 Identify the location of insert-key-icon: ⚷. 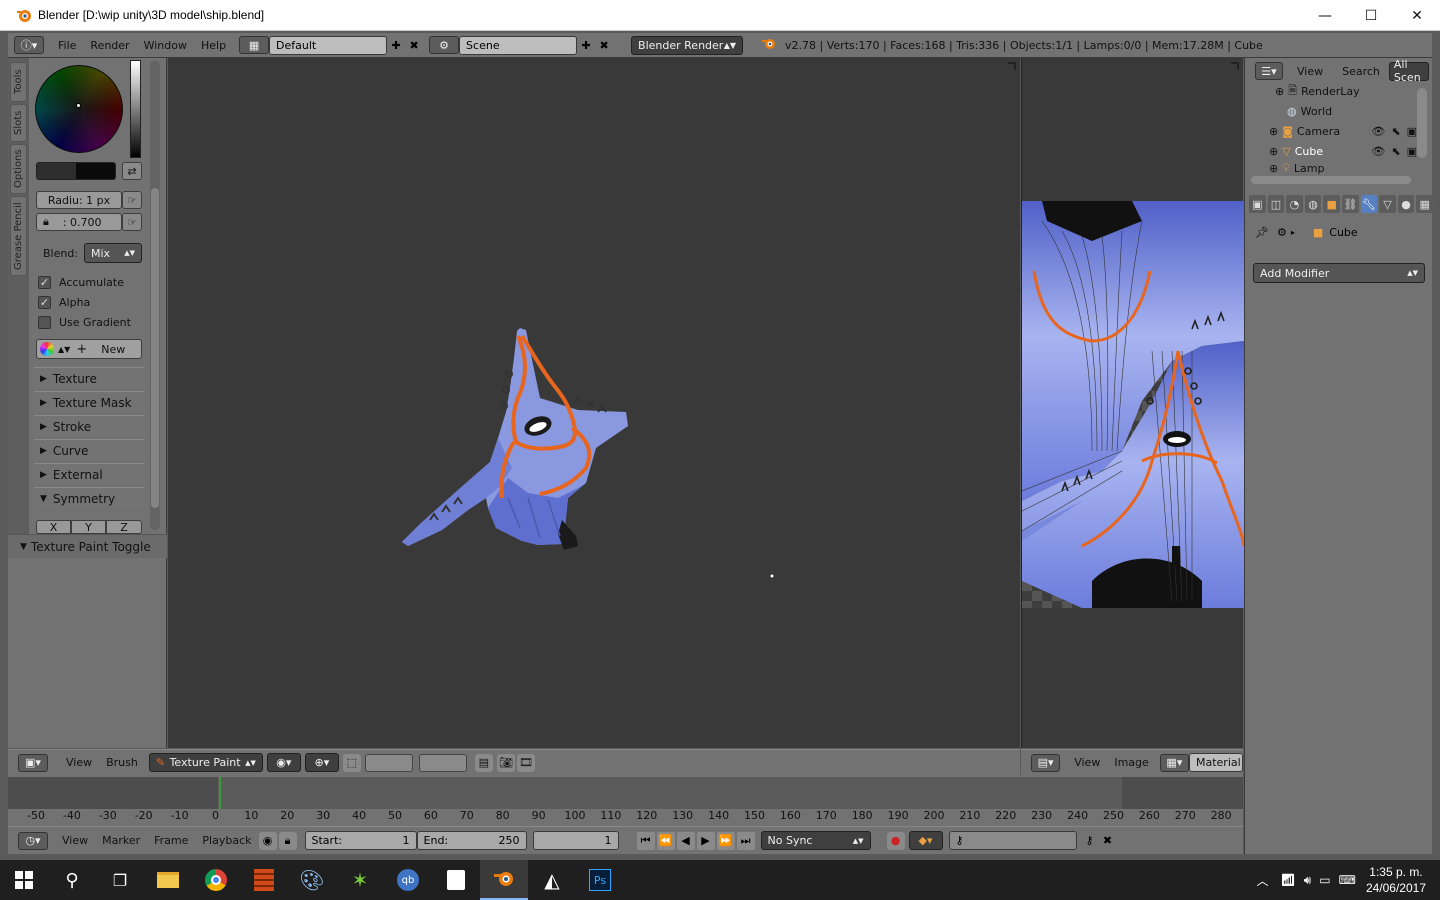
(1090, 841).